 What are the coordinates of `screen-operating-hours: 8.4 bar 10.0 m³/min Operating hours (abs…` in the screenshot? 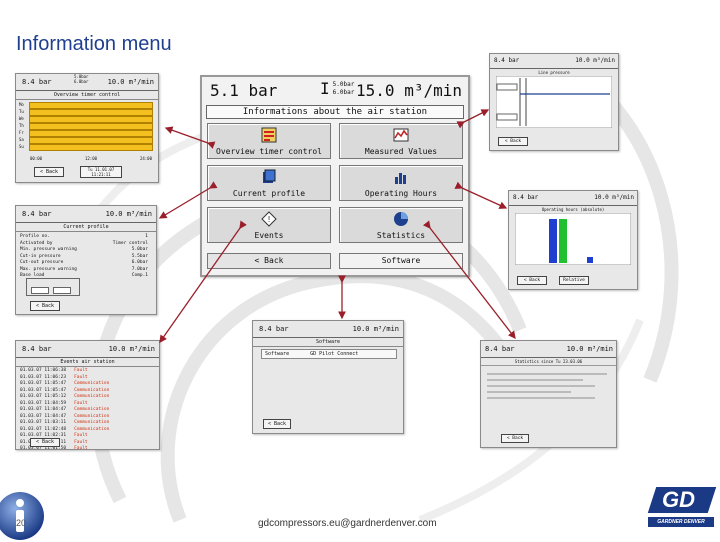 It's located at (573, 240).